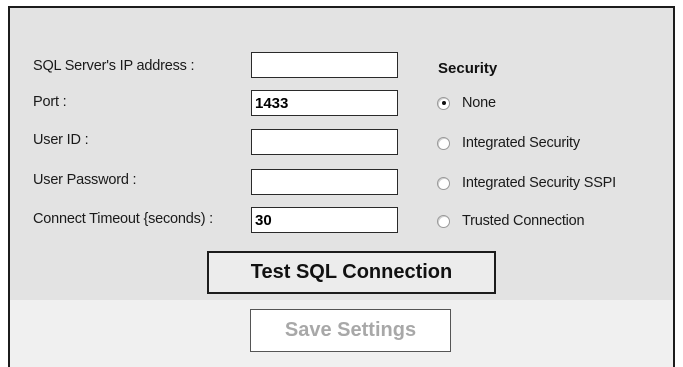 The image size is (683, 367). I want to click on security-option-none: None, so click(466, 103).